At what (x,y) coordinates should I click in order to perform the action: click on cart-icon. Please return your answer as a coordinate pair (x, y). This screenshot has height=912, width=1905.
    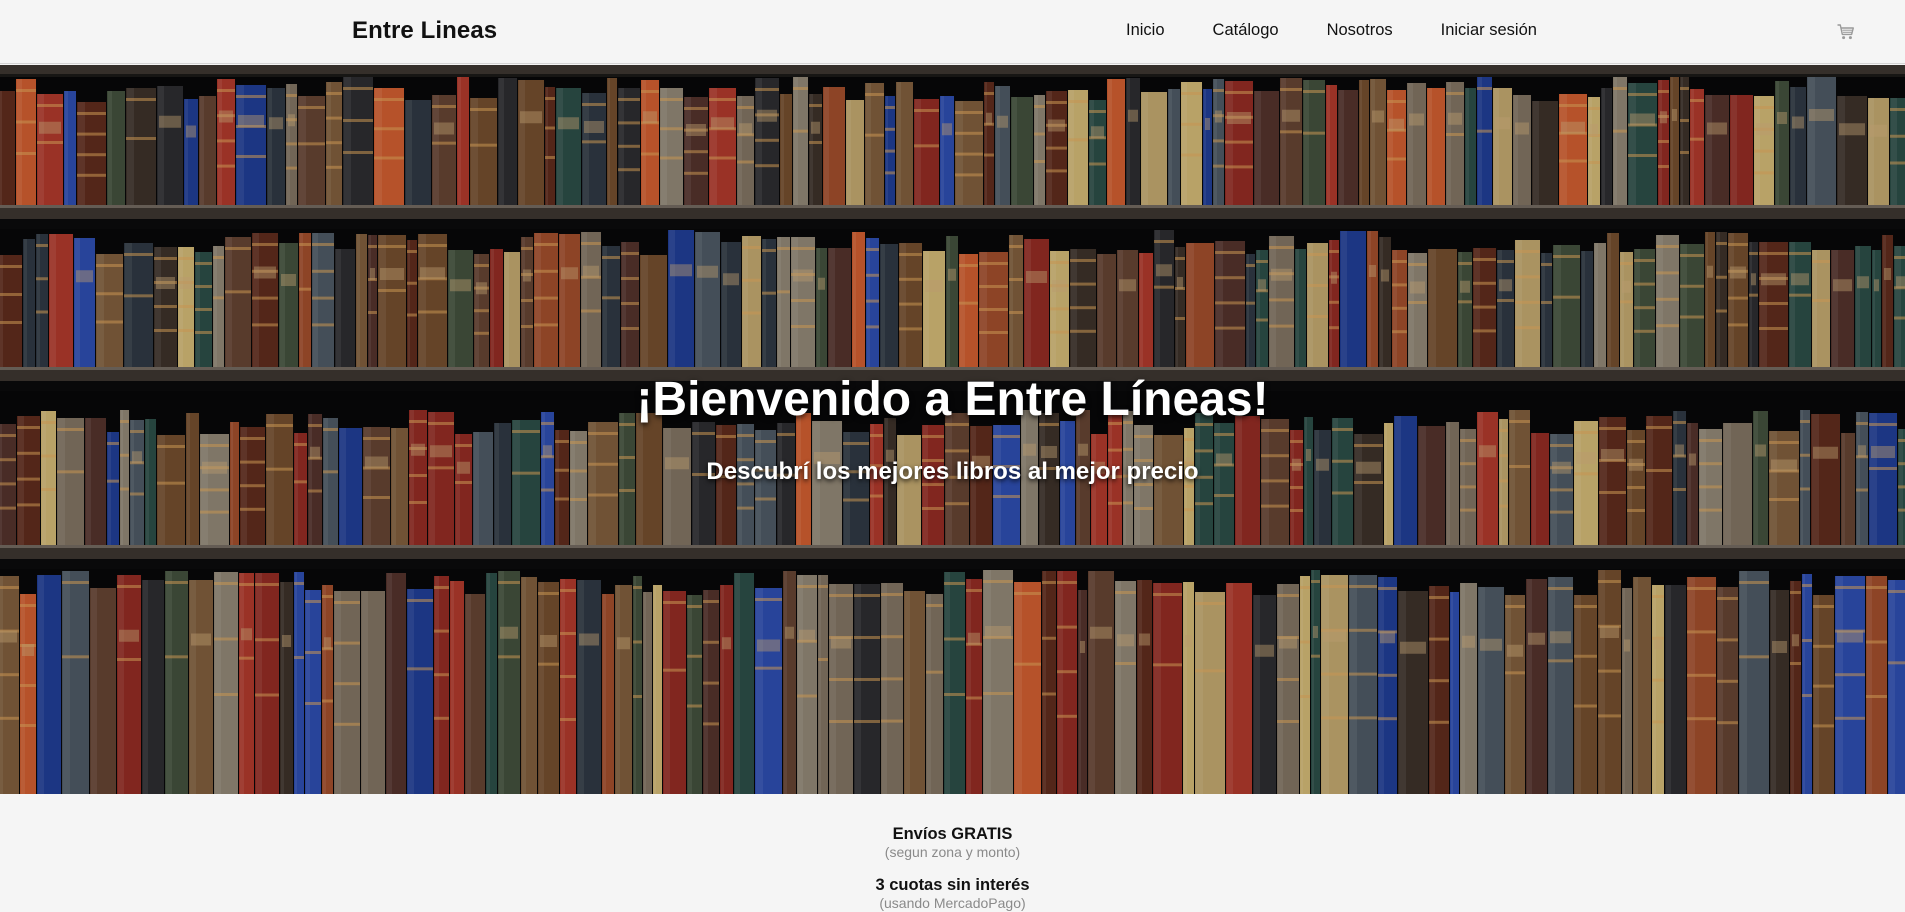
    Looking at the image, I should click on (1846, 32).